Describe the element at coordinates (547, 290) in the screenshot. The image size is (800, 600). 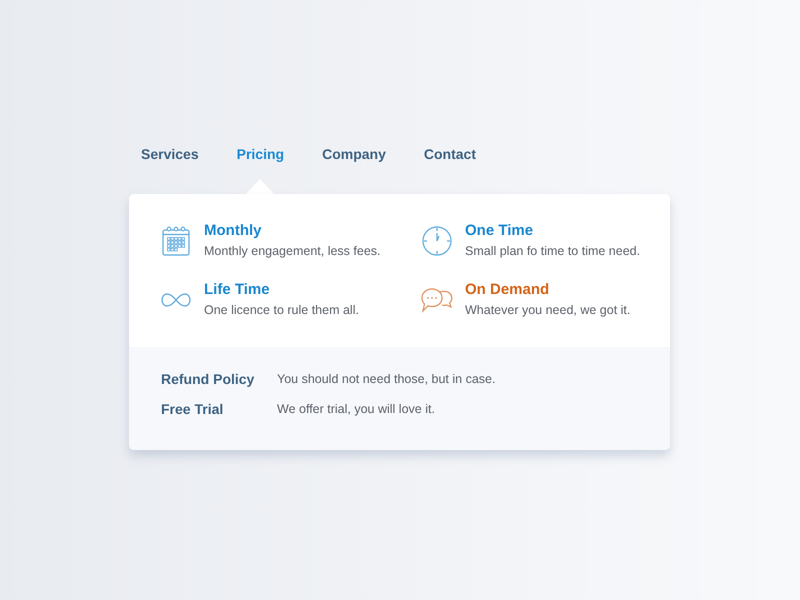
I see `plan-title-link: On Demand` at that location.